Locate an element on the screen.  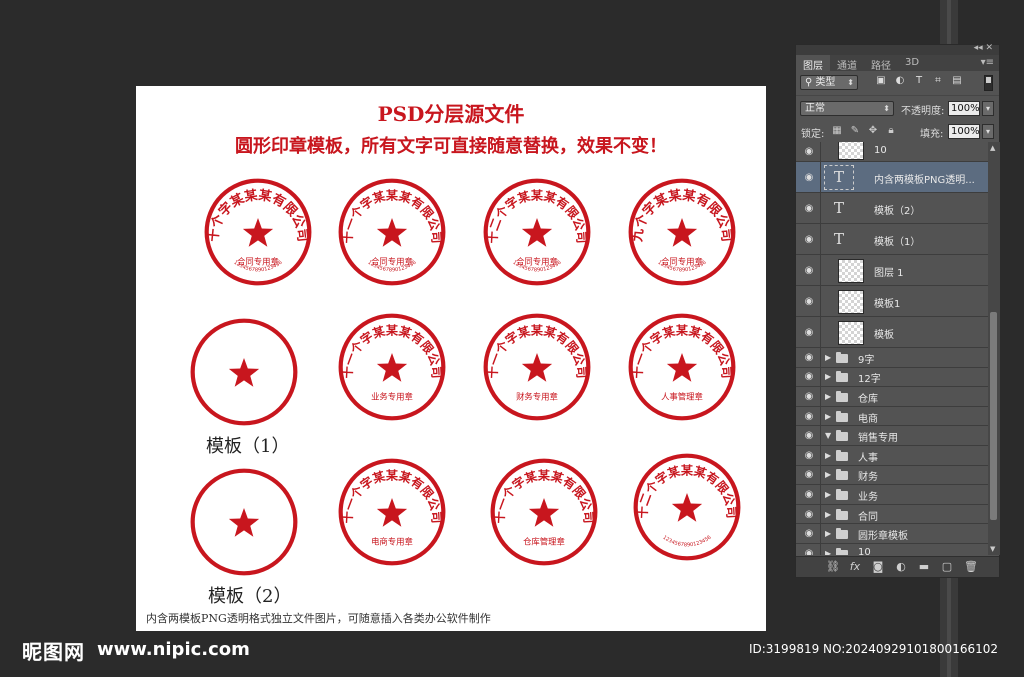
layer-row: ◉ 模板1 is located at coordinates (892, 301).